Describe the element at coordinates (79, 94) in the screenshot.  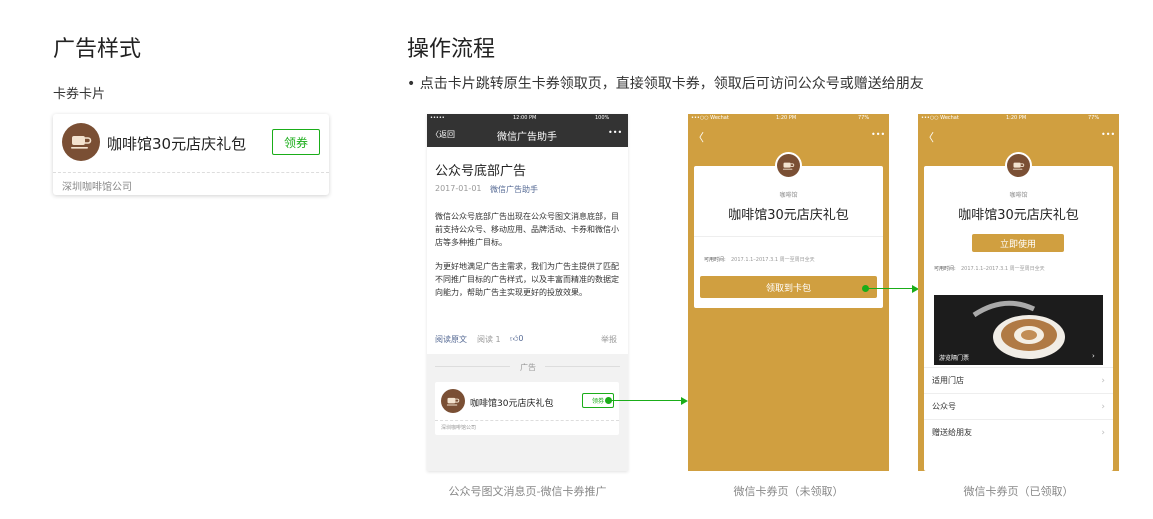
I see `card-style-subtitle: 卡券卡片` at that location.